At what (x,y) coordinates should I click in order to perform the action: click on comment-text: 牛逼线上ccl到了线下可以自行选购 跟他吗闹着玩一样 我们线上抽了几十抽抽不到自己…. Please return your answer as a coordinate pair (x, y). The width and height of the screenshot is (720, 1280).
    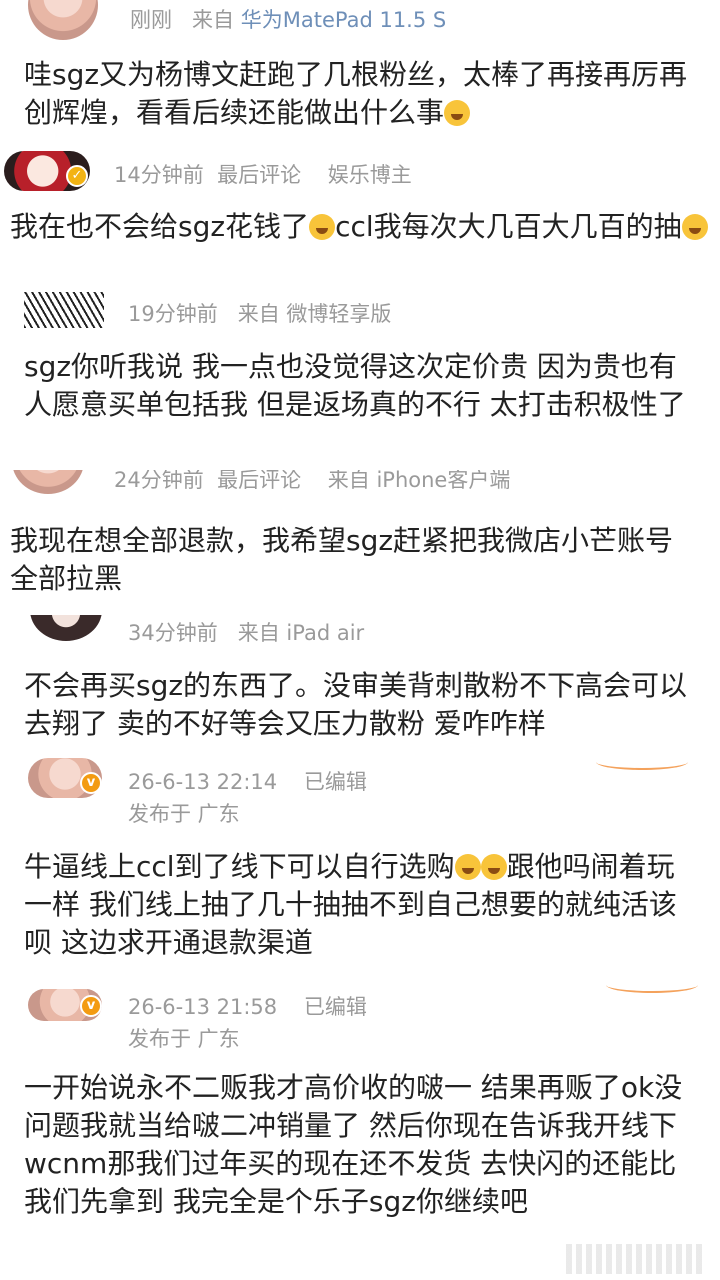
    Looking at the image, I should click on (350, 904).